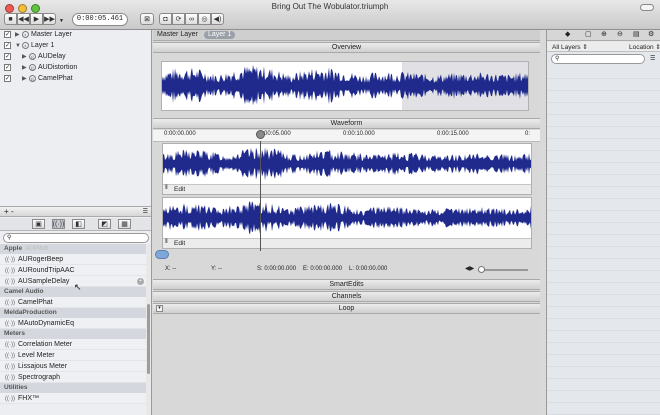 This screenshot has width=660, height=415. I want to click on overview-waveform, so click(345, 86).